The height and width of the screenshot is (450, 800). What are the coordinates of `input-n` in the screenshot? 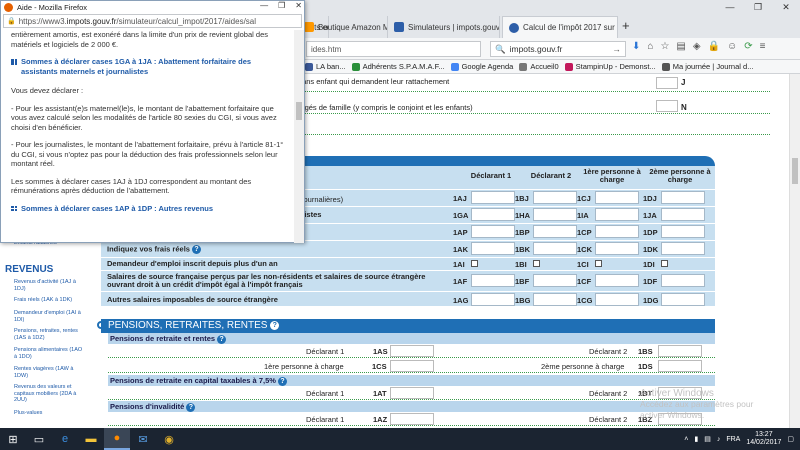 It's located at (667, 106).